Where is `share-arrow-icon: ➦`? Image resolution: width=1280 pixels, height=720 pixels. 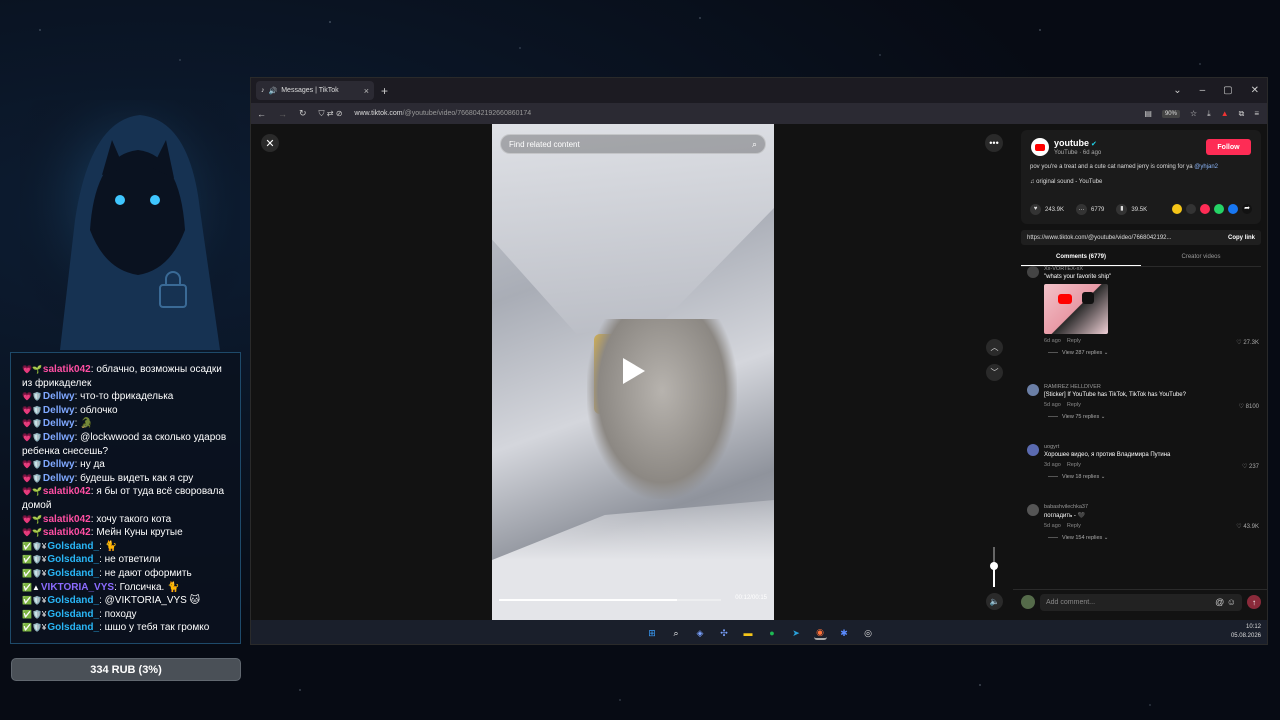 share-arrow-icon: ➦ is located at coordinates (1247, 209).